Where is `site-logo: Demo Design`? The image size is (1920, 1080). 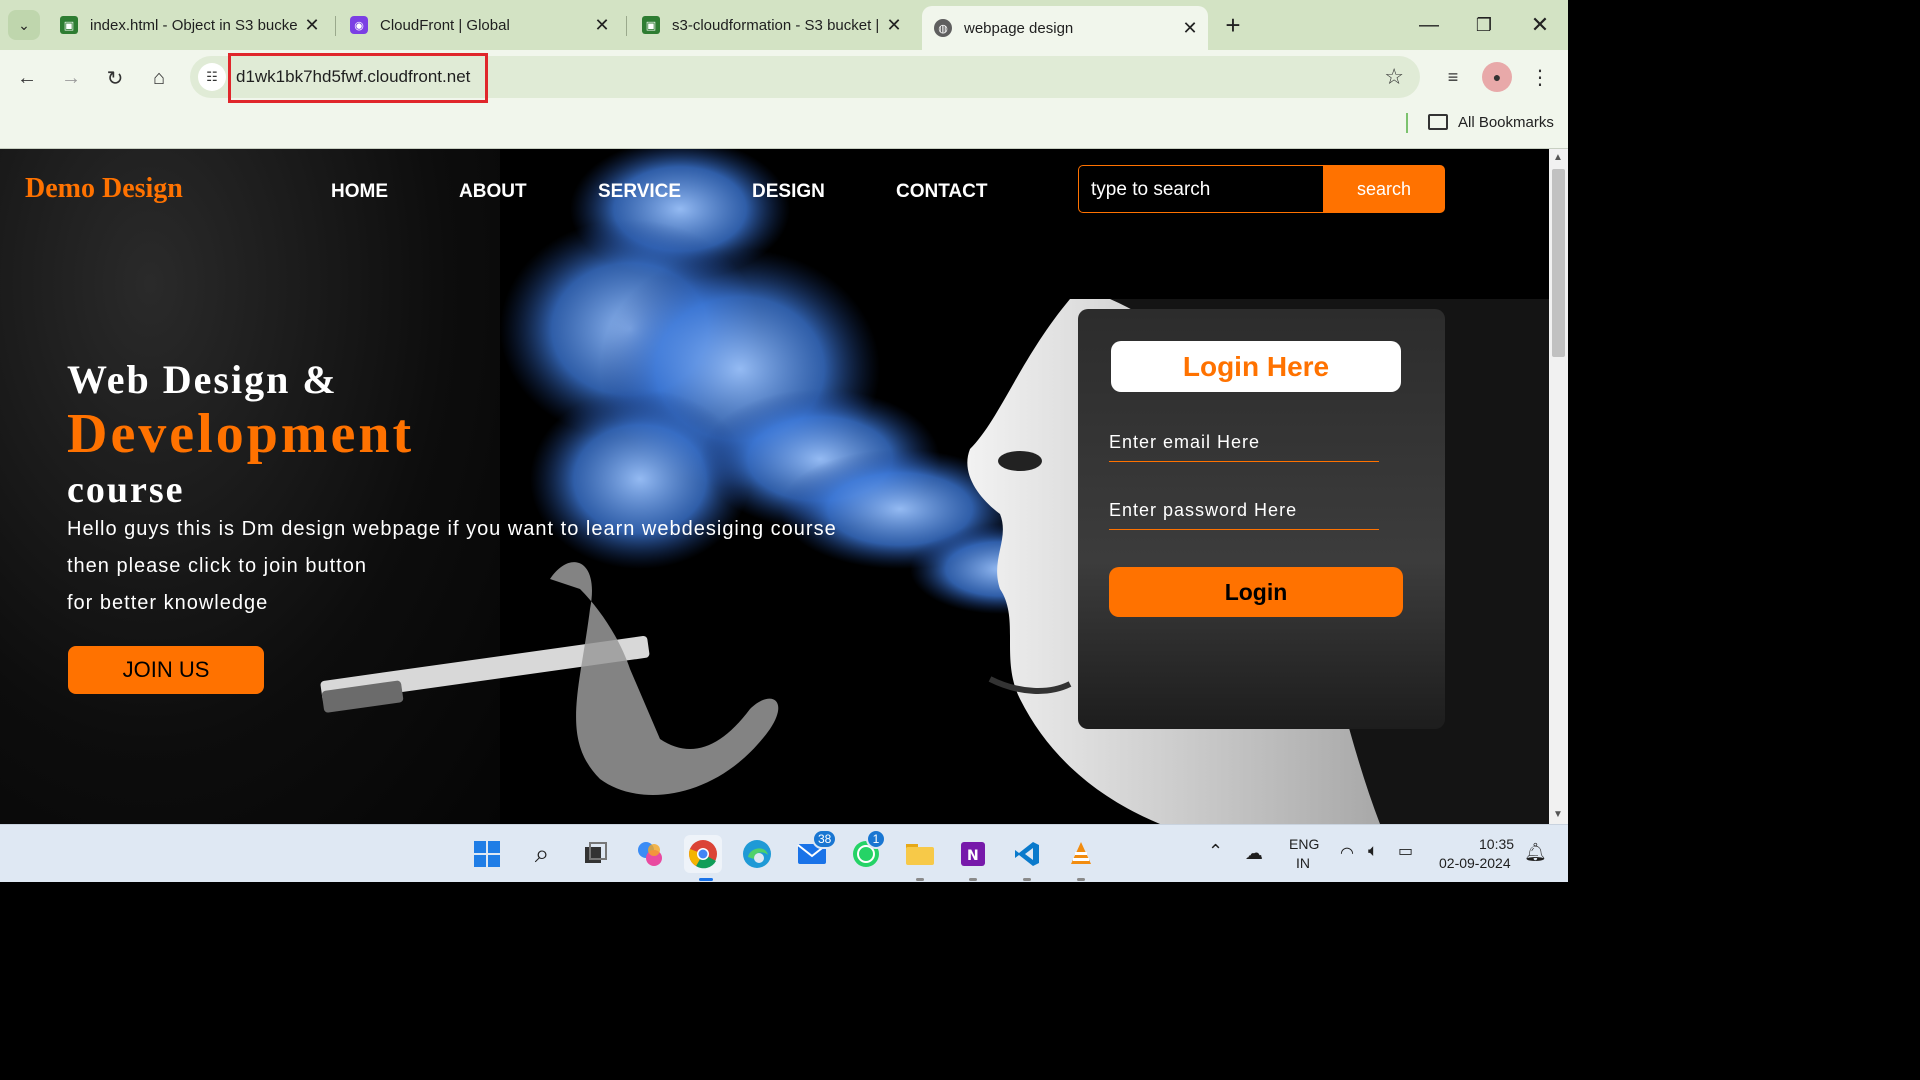 site-logo: Demo Design is located at coordinates (104, 189).